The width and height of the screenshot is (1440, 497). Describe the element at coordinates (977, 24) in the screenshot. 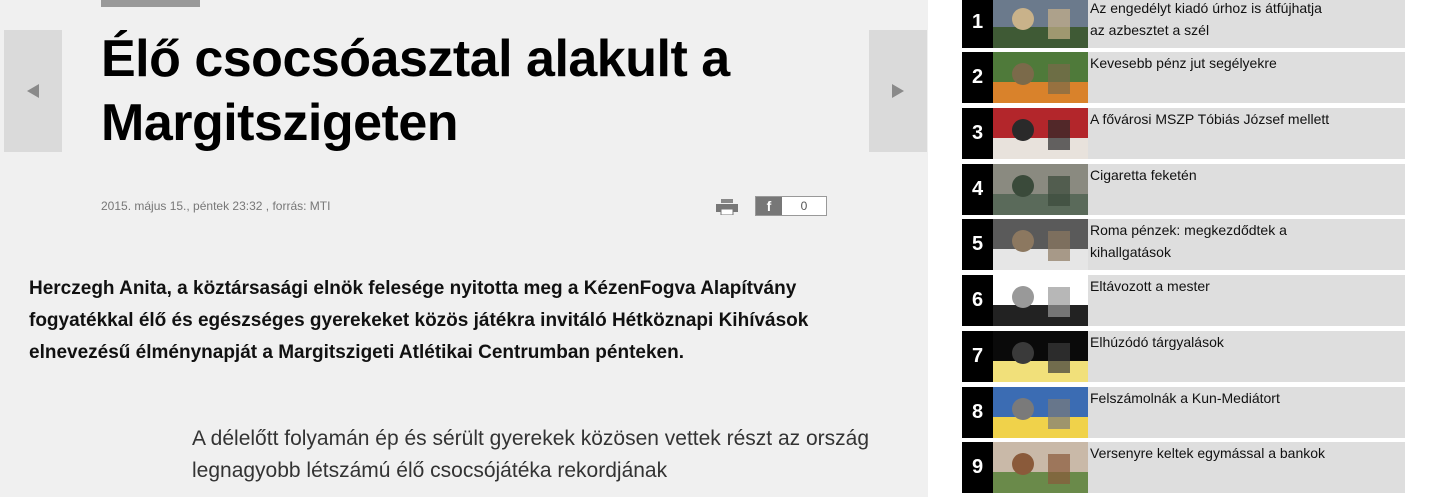

I see `rank-number: 1` at that location.